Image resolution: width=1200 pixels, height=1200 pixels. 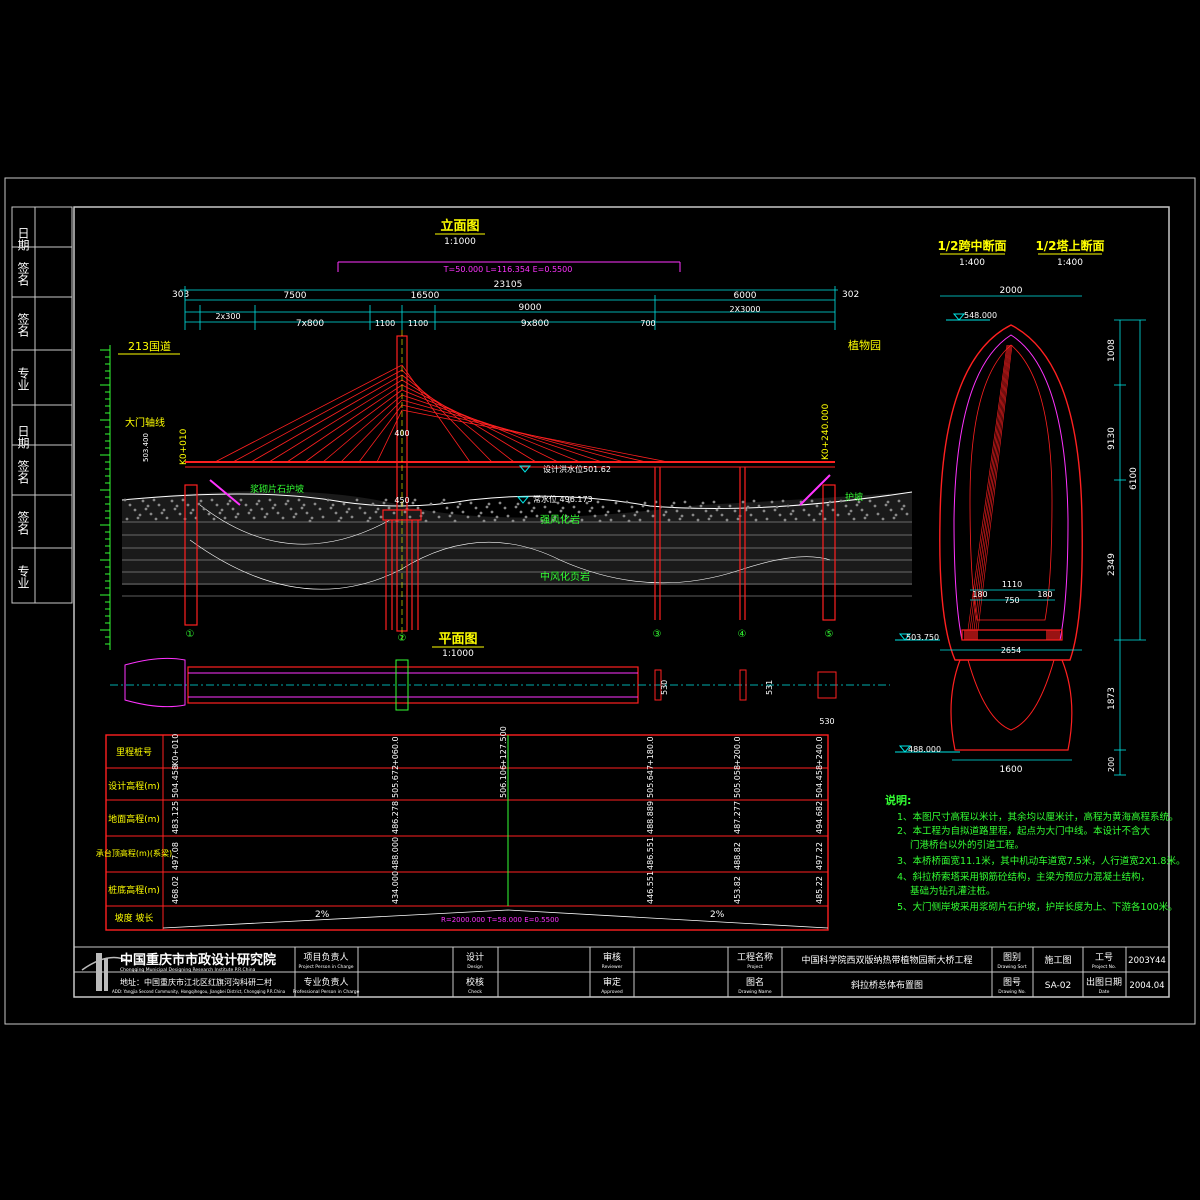 What do you see at coordinates (826, 431) in the screenshot?
I see `station-right: K0+240.000` at bounding box center [826, 431].